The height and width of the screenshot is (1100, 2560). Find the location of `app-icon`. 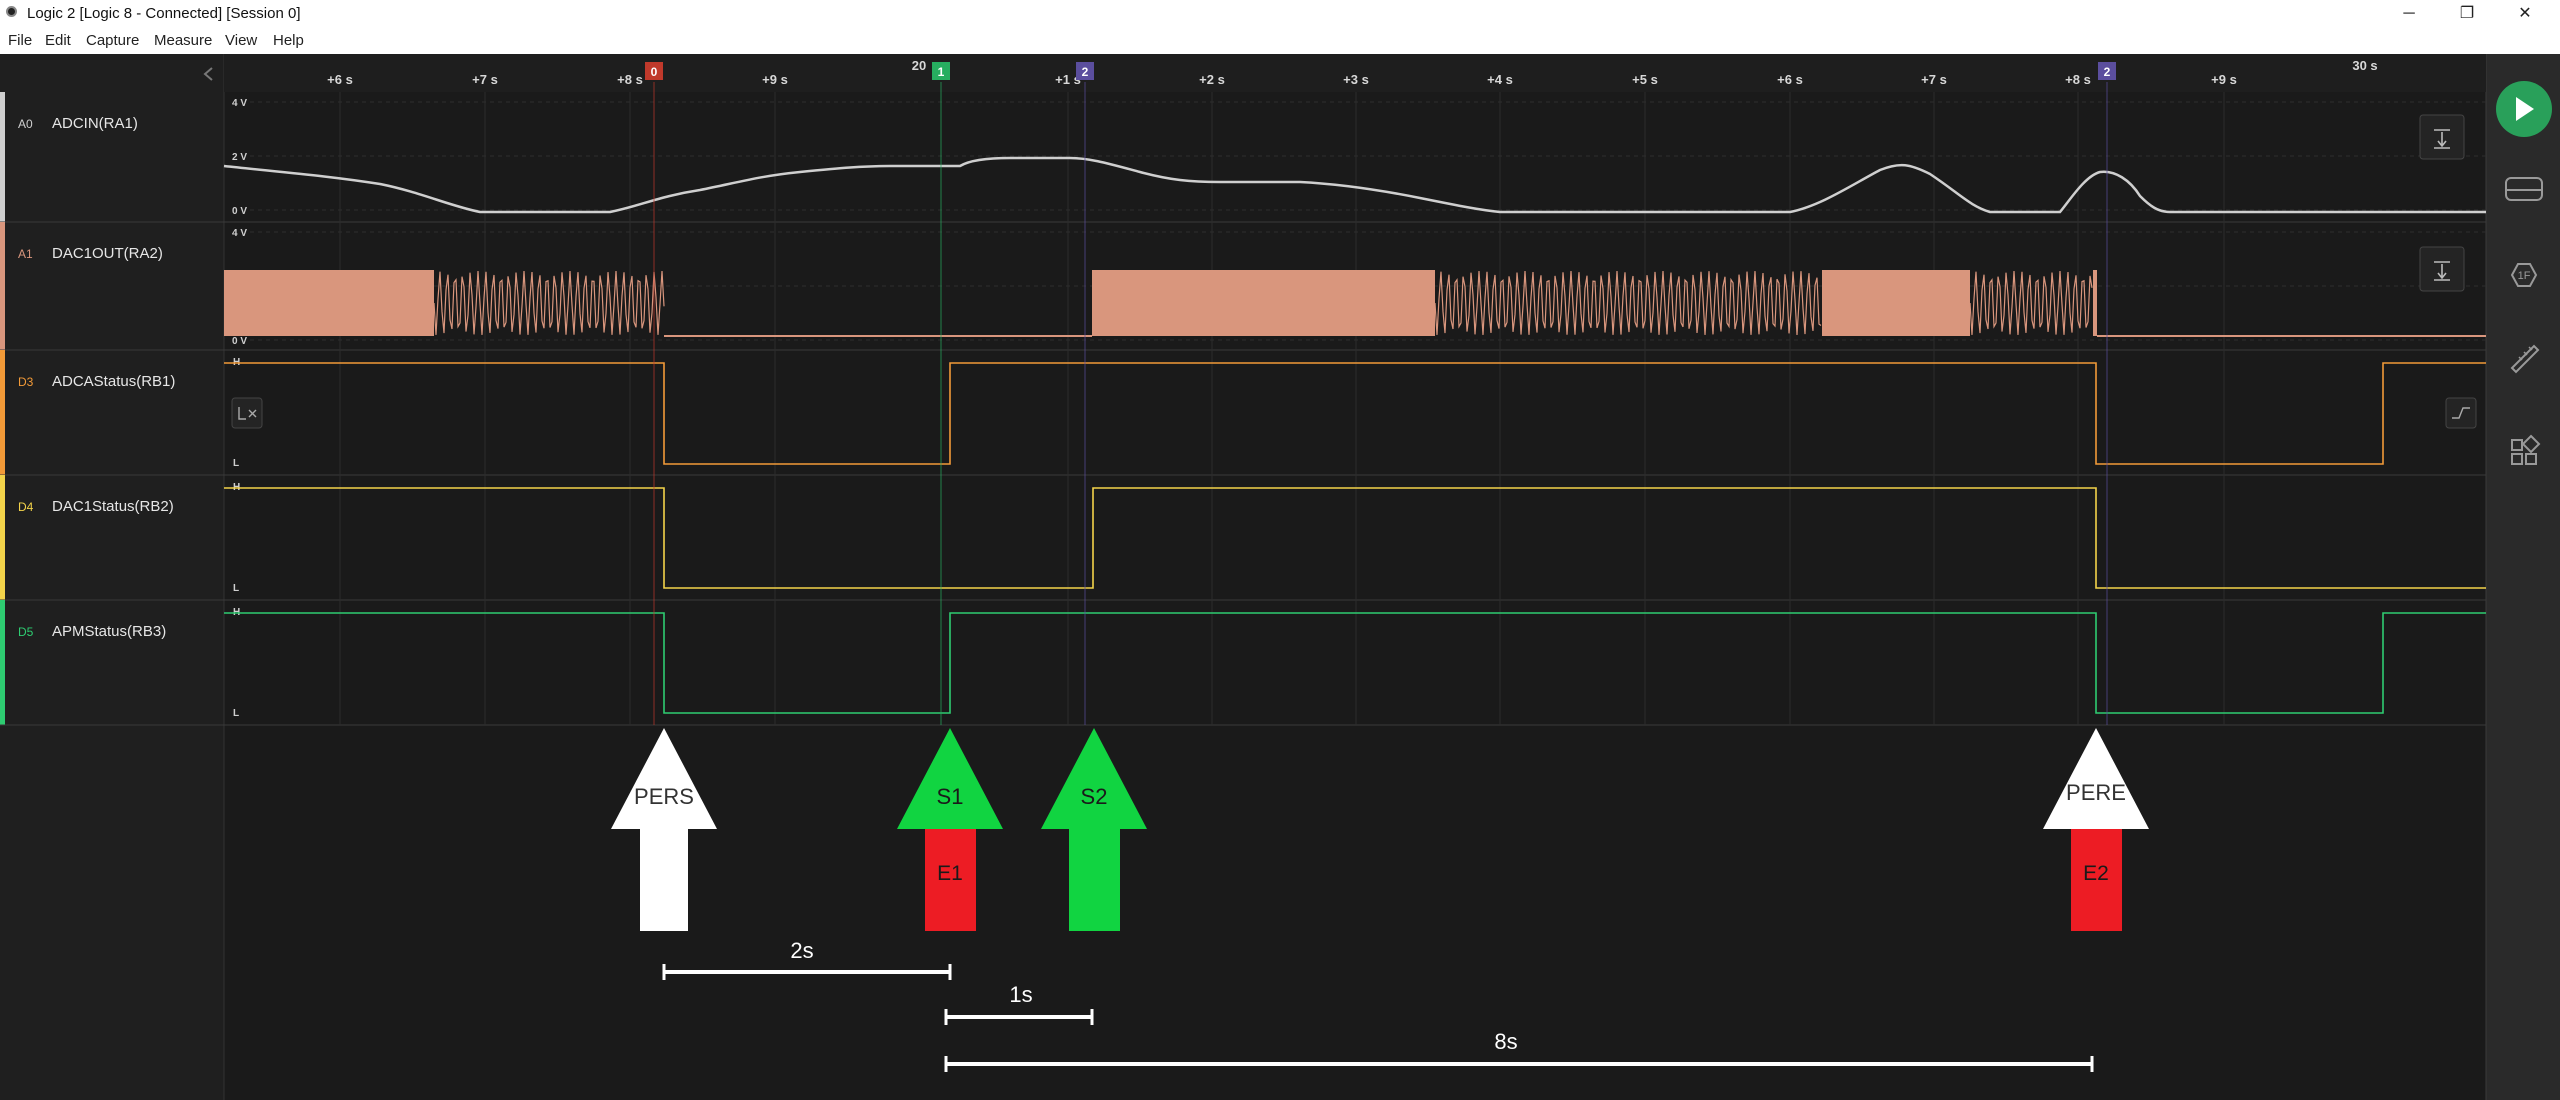

app-icon is located at coordinates (11, 11).